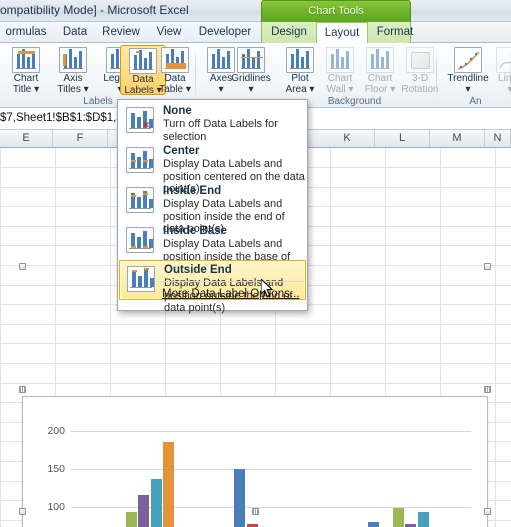 Image resolution: width=511 pixels, height=527 pixels. Describe the element at coordinates (402, 138) in the screenshot. I see `column-header-L: L` at that location.